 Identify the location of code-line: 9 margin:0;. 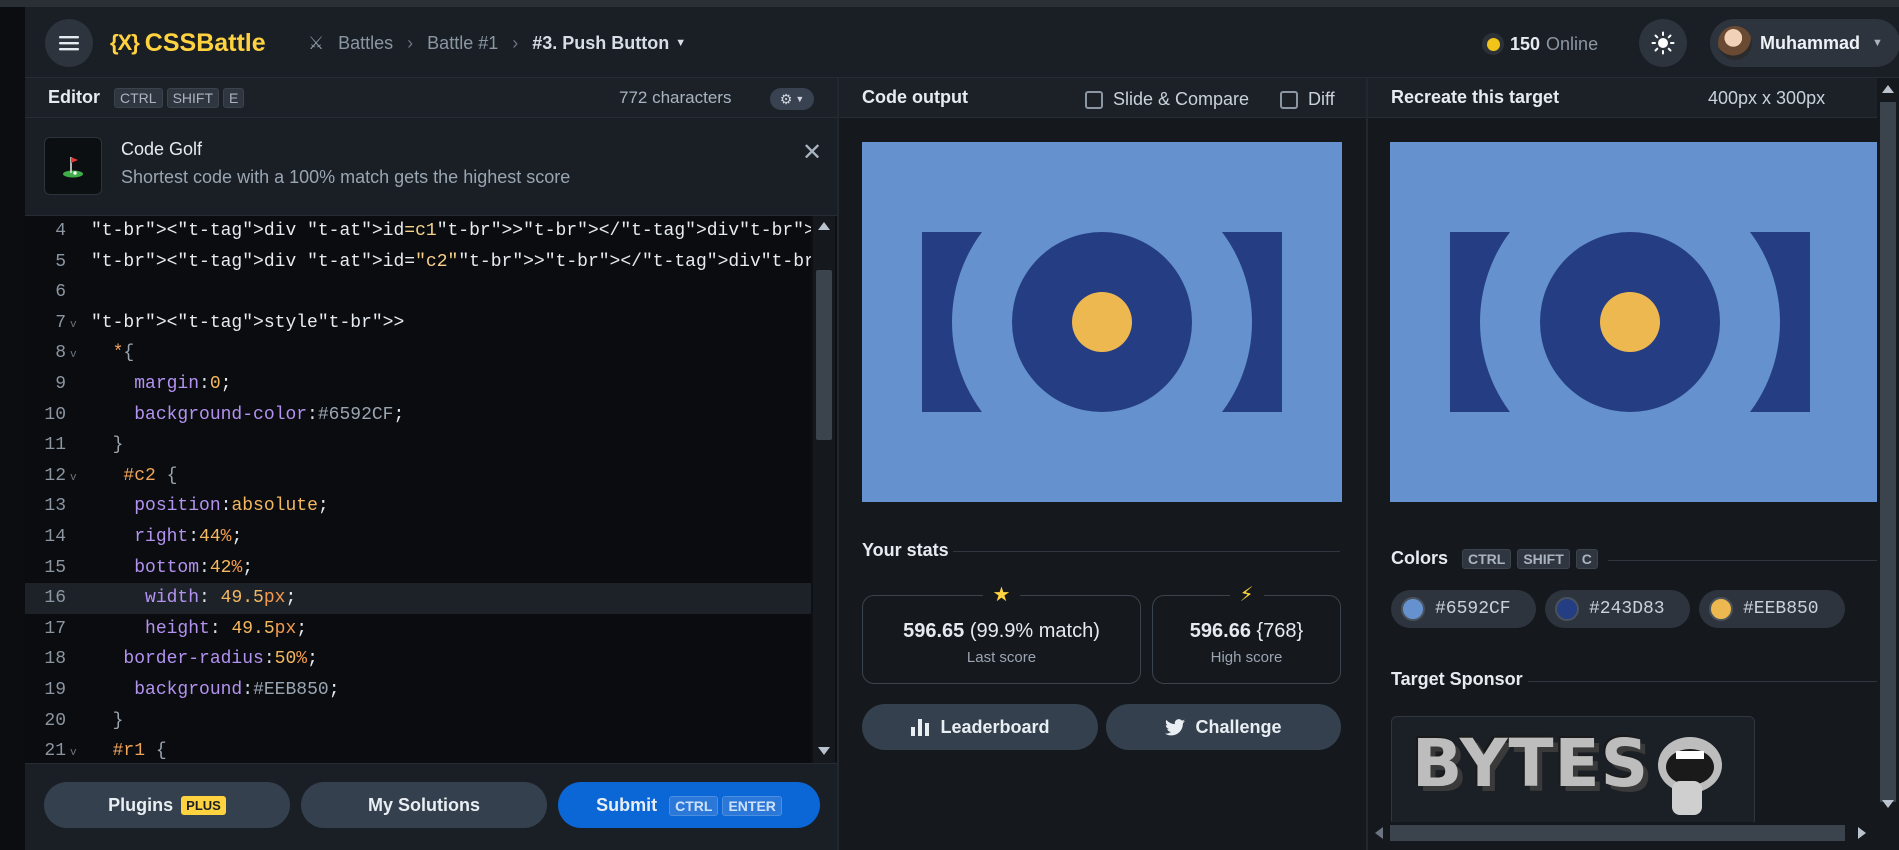
(418, 384).